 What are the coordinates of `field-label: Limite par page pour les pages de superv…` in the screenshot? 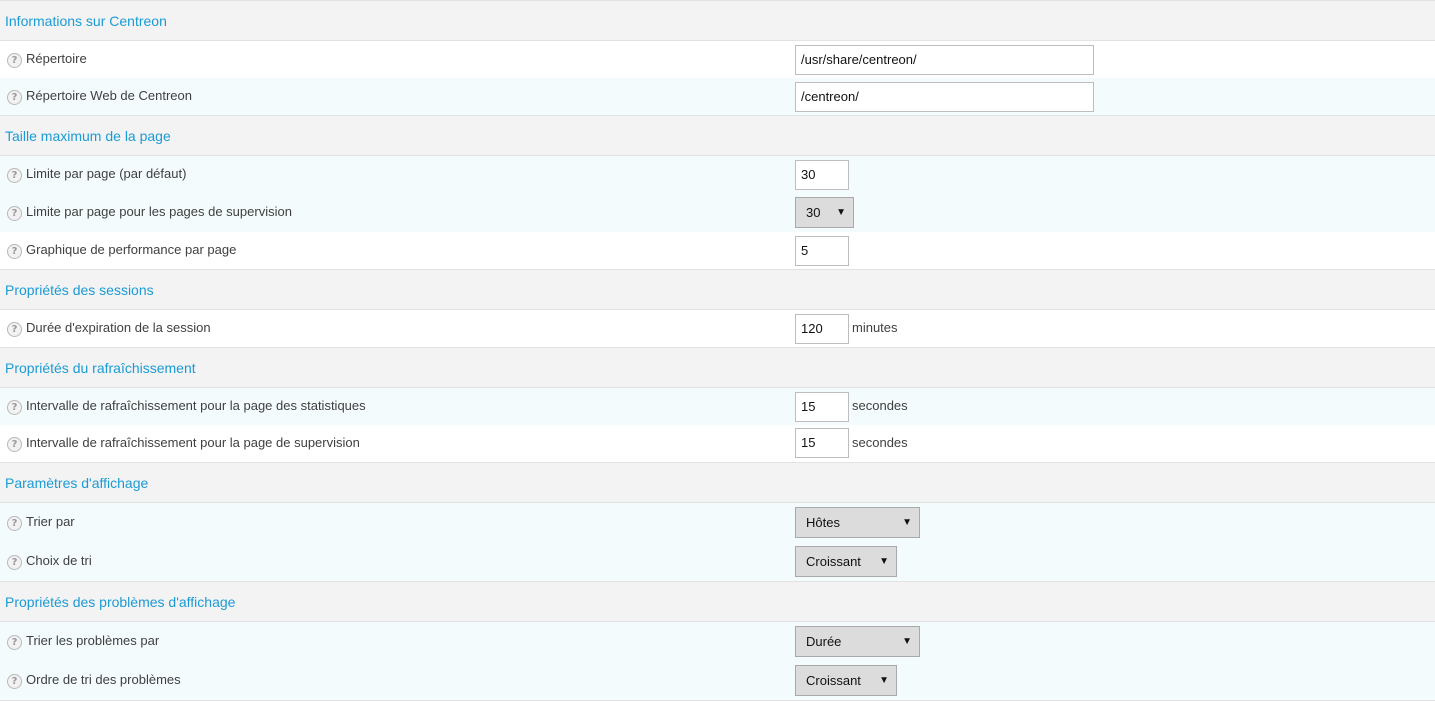 It's located at (159, 211).